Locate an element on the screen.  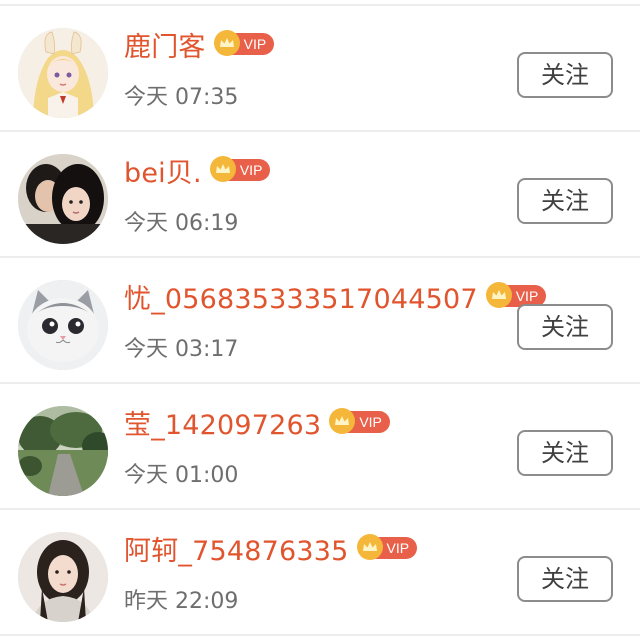
couple-photo-avatar-icon is located at coordinates (63, 199).